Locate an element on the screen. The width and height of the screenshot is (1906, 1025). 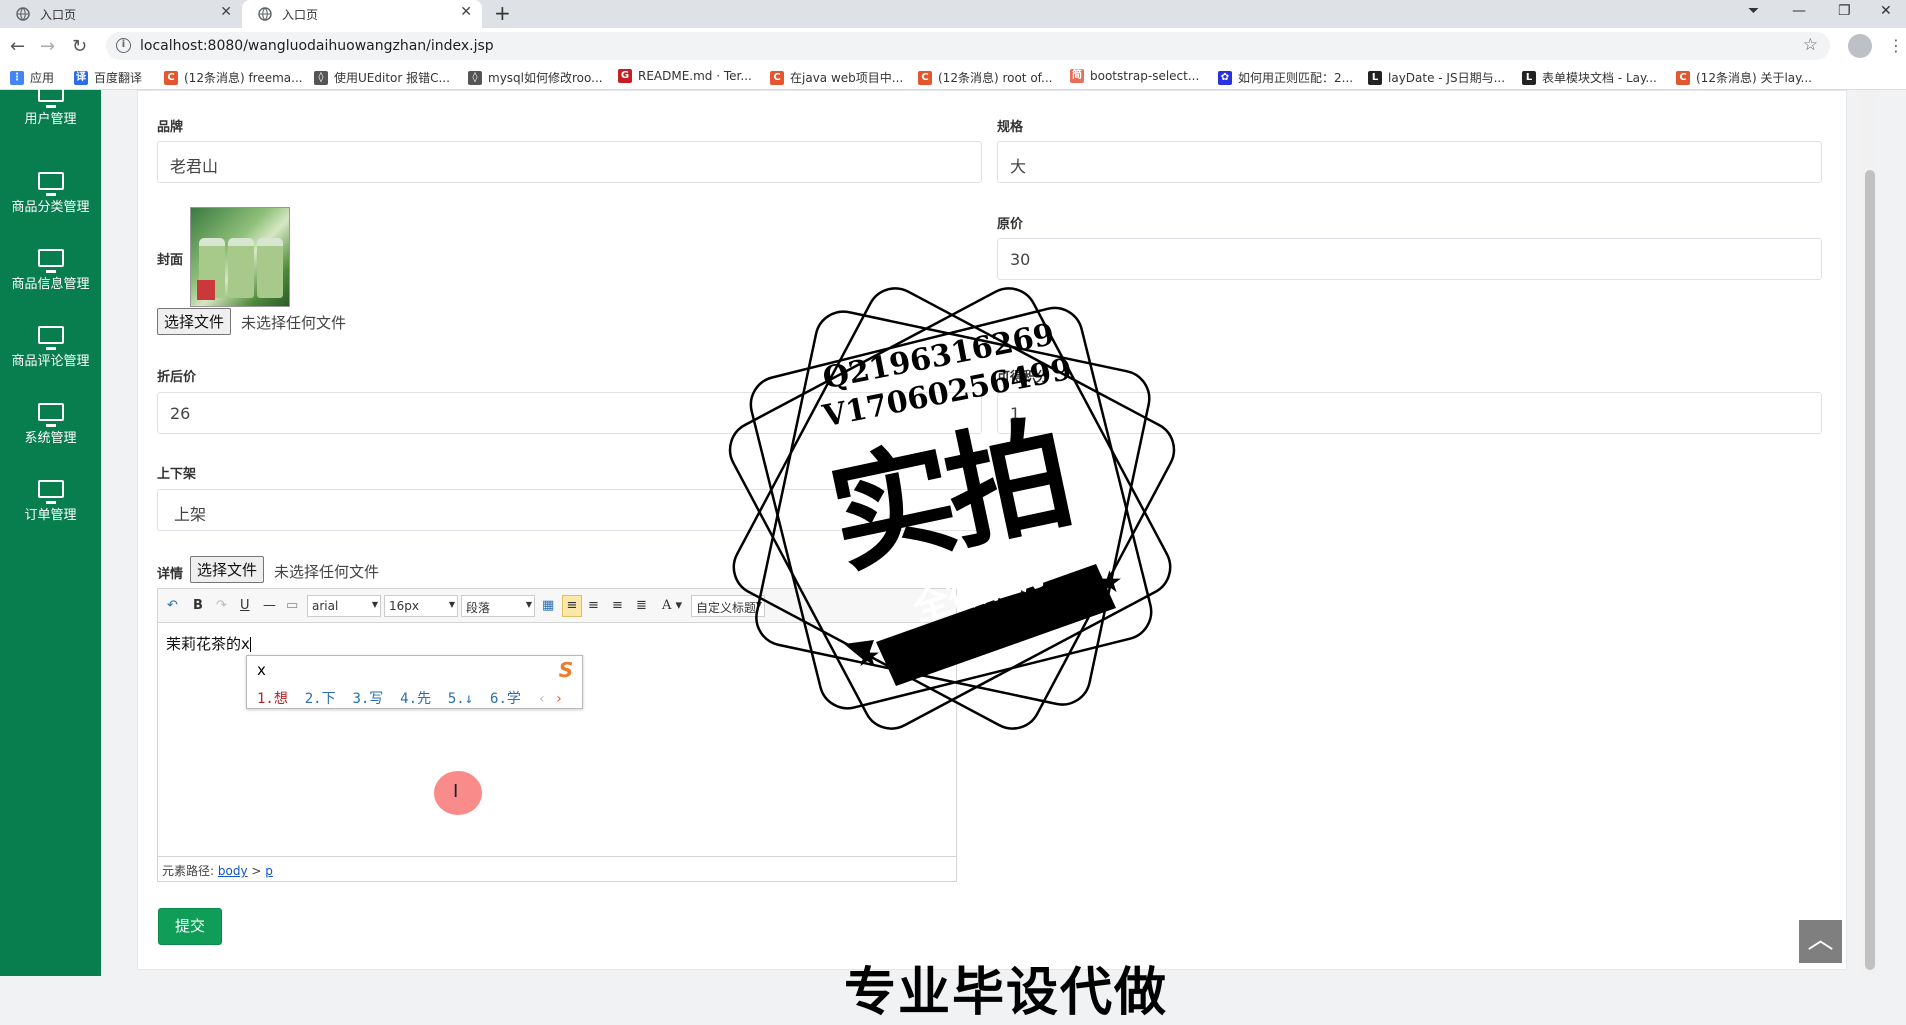
apps-icon: ⋮ is located at coordinates (17, 77).